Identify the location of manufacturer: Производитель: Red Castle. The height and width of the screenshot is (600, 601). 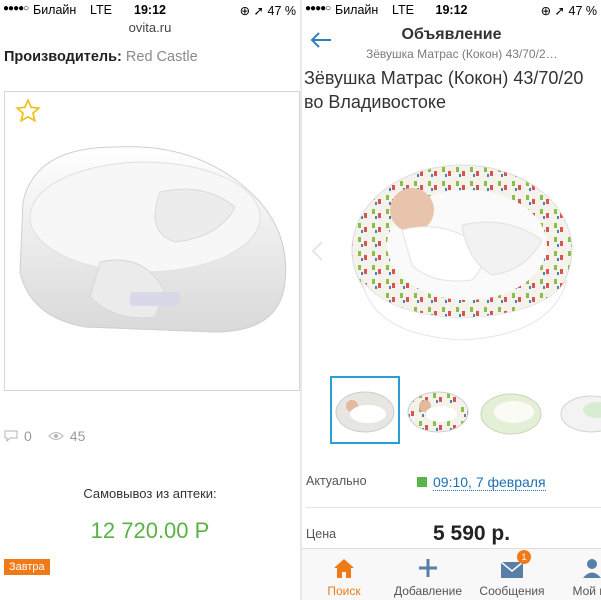
(101, 57).